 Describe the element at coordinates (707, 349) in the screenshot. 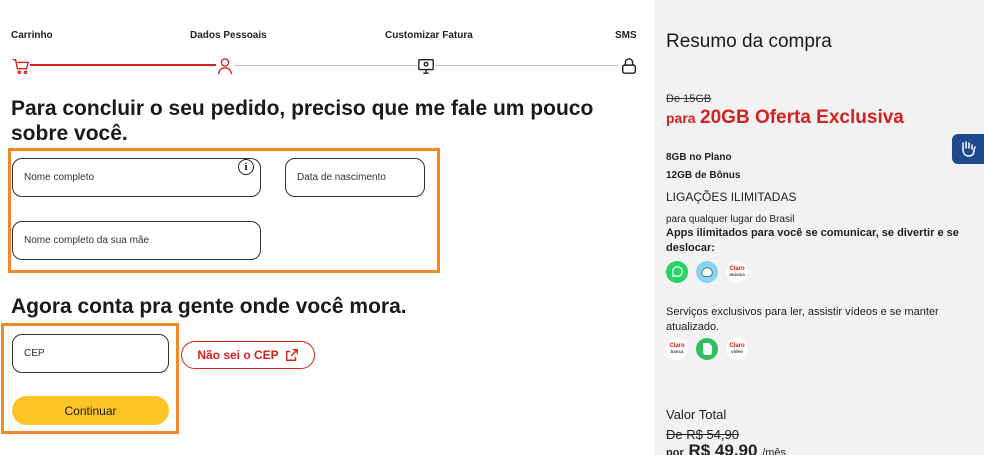

I see `evernote-icon` at that location.